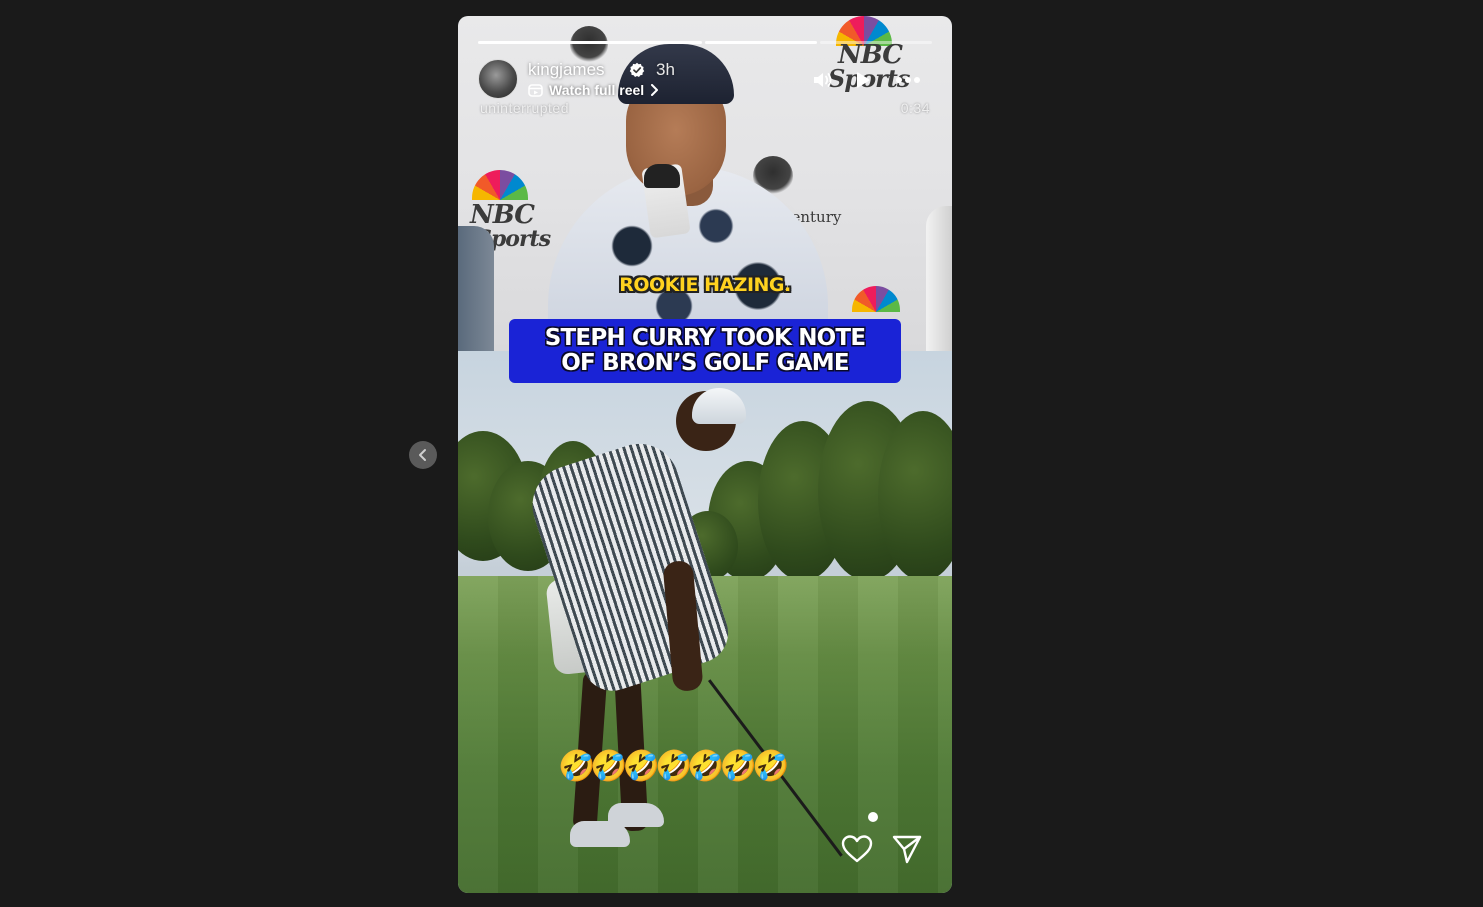 The image size is (1483, 907). I want to click on previous-story-button, so click(423, 455).